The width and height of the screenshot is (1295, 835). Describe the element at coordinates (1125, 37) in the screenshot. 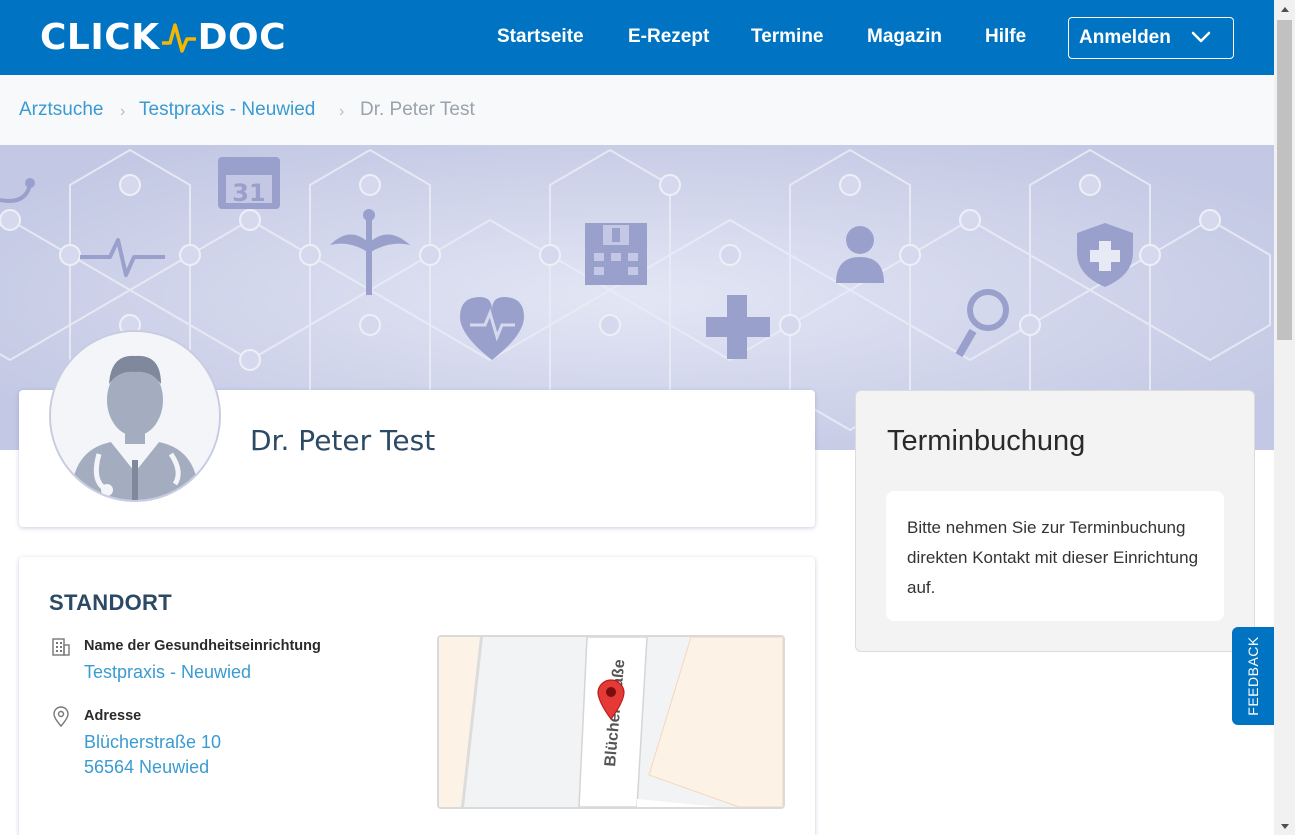

I see `login-label: Anmelden` at that location.